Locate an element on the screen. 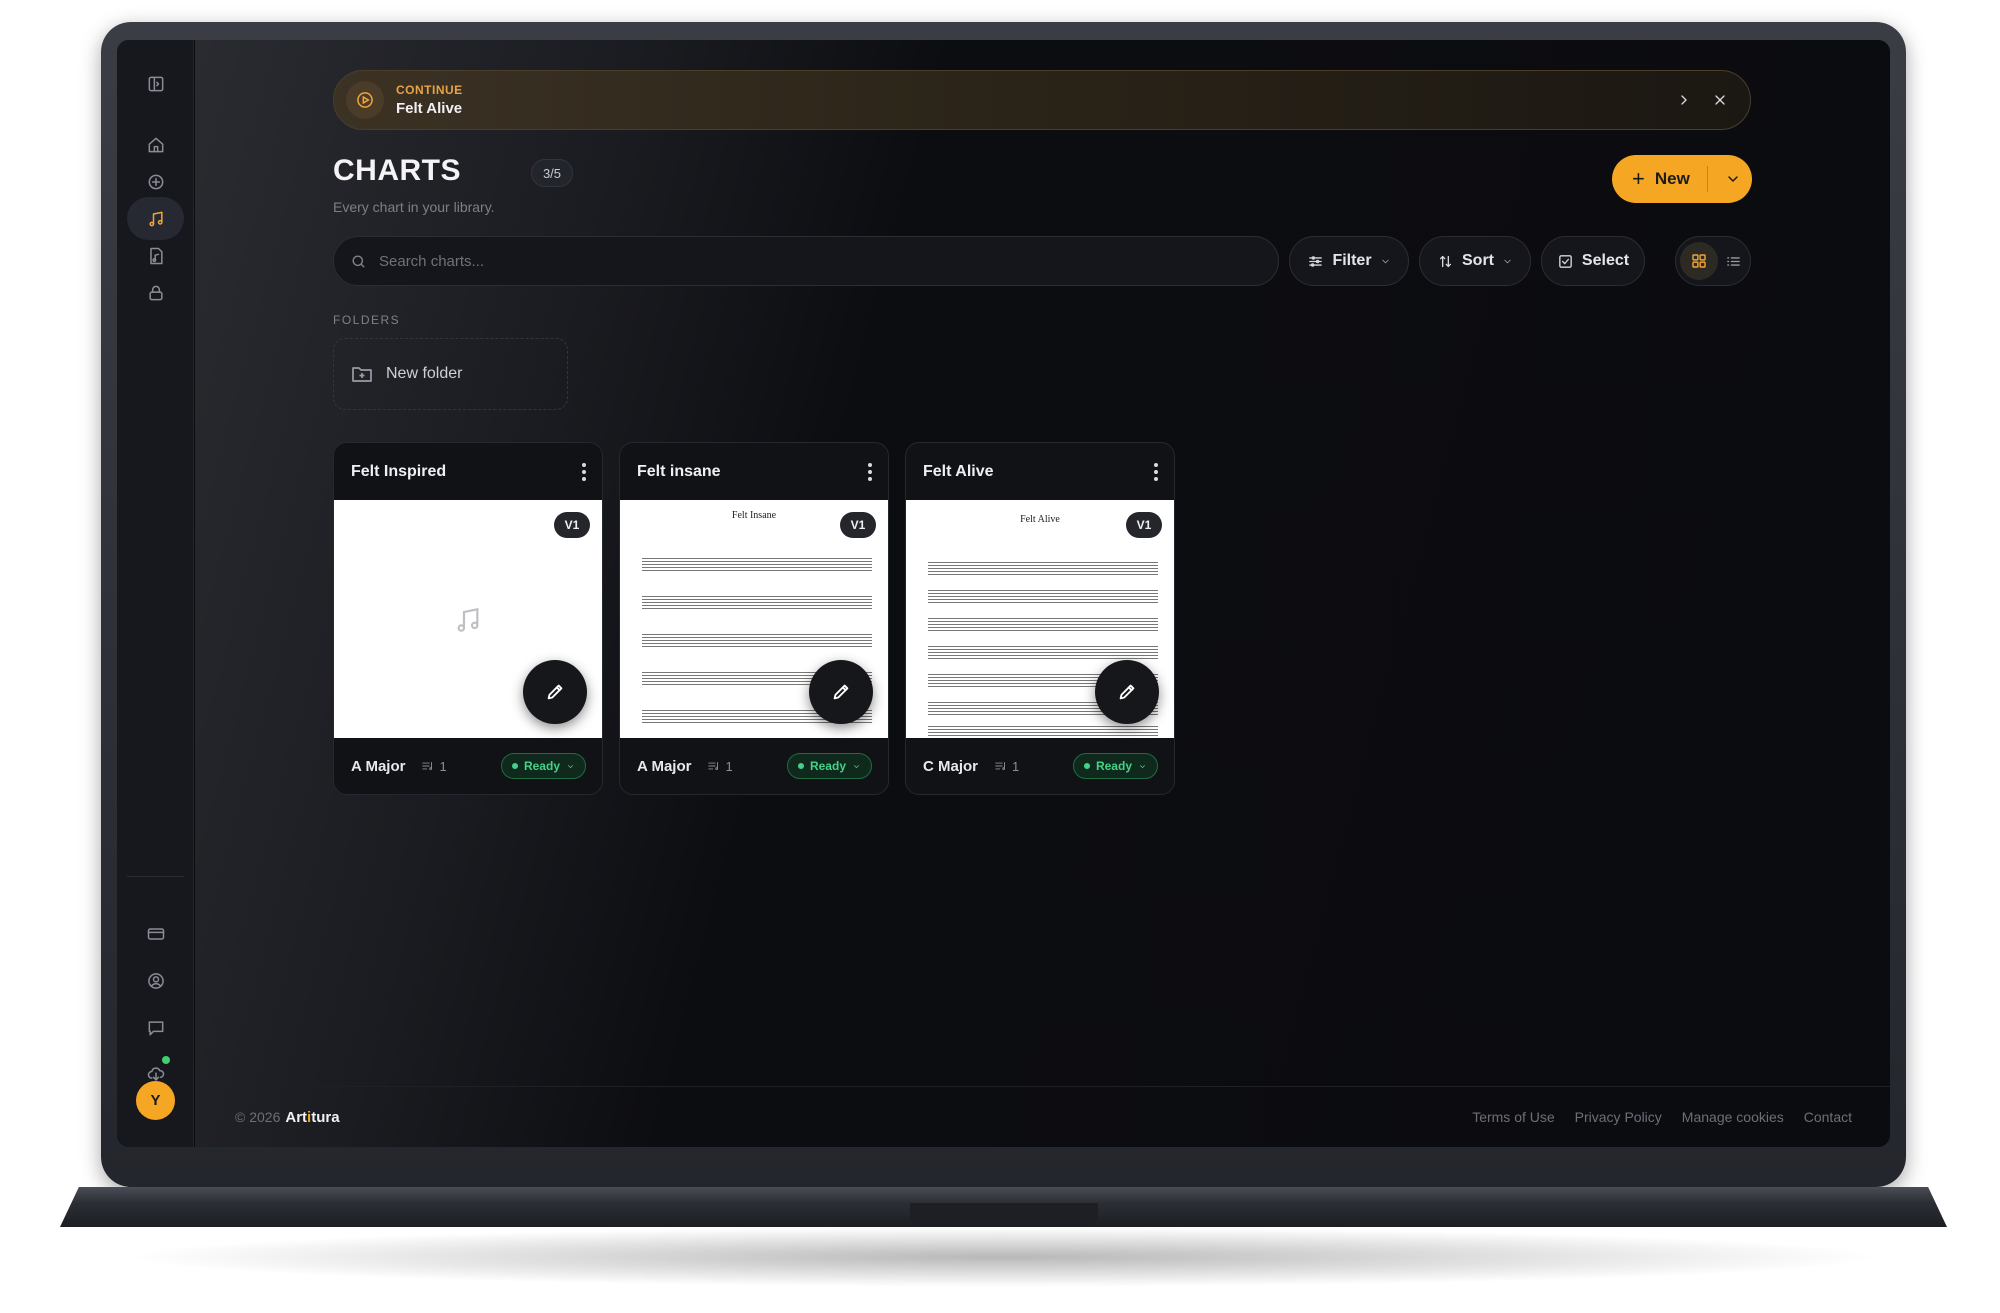  laptop-notch is located at coordinates (1004, 1214).